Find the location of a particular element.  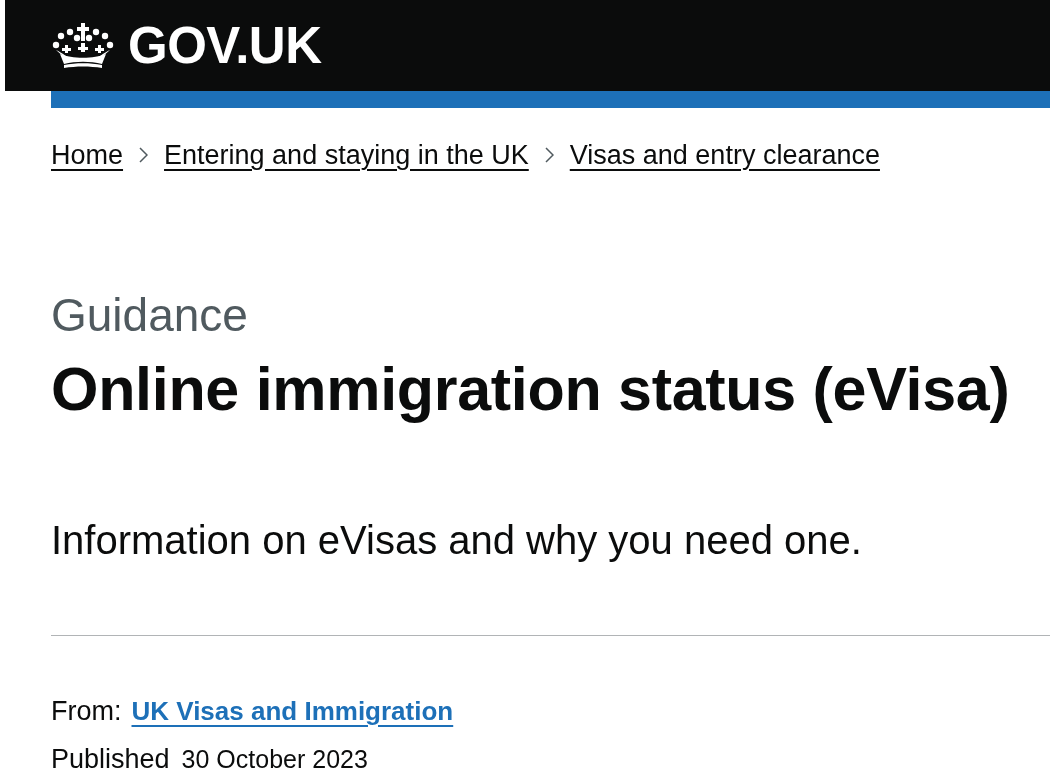

crown-icon is located at coordinates (83, 45).